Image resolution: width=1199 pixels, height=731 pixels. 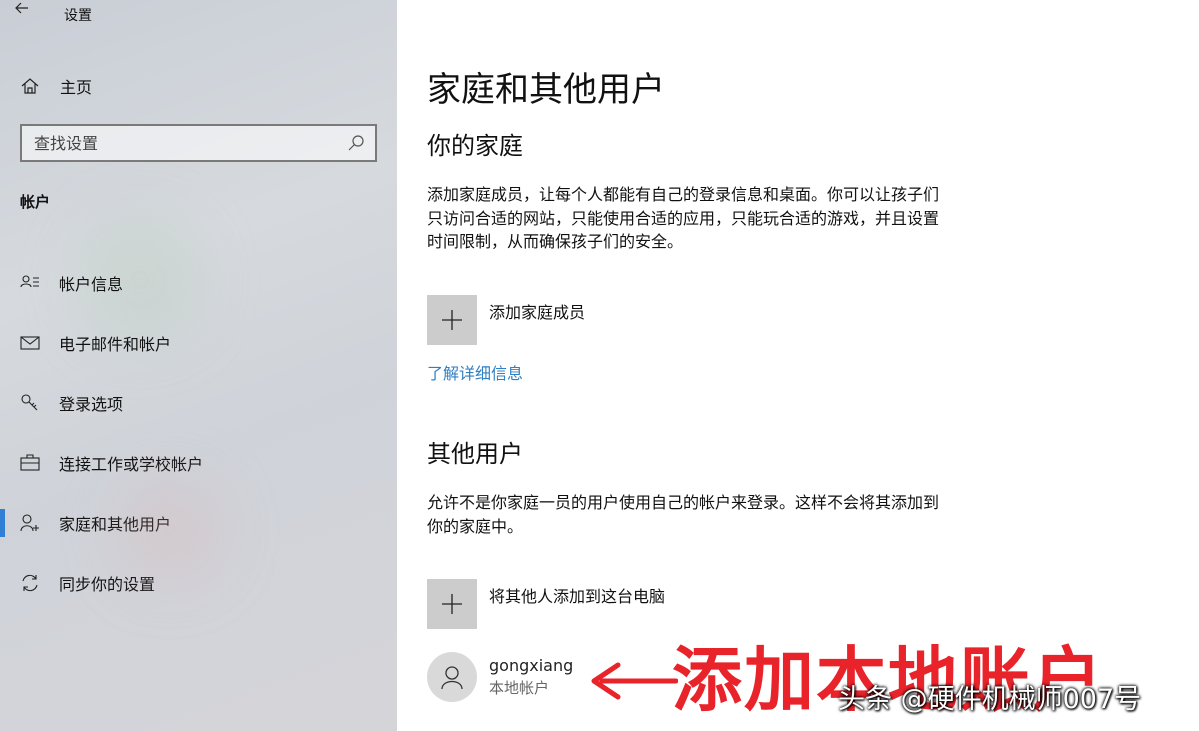 What do you see at coordinates (537, 312) in the screenshot?
I see `add-family-member-label: 添加家庭成员` at bounding box center [537, 312].